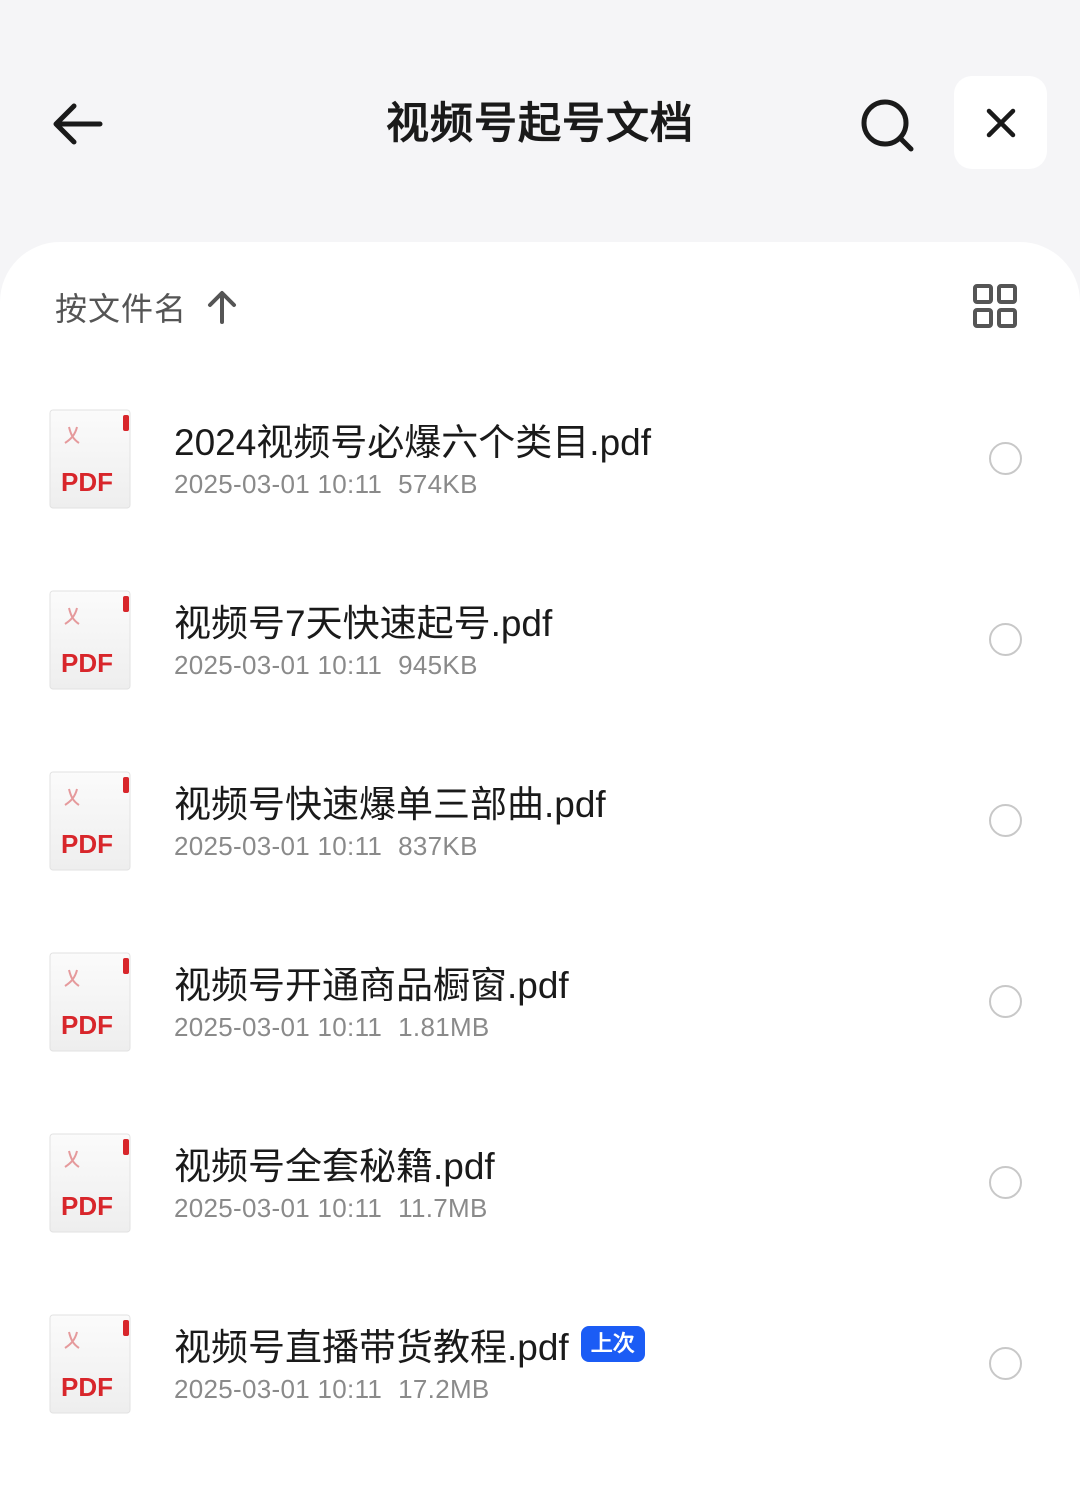 The height and width of the screenshot is (1493, 1080). I want to click on file-meta: 2025-03-01 10:11 17.2MB, so click(332, 1389).